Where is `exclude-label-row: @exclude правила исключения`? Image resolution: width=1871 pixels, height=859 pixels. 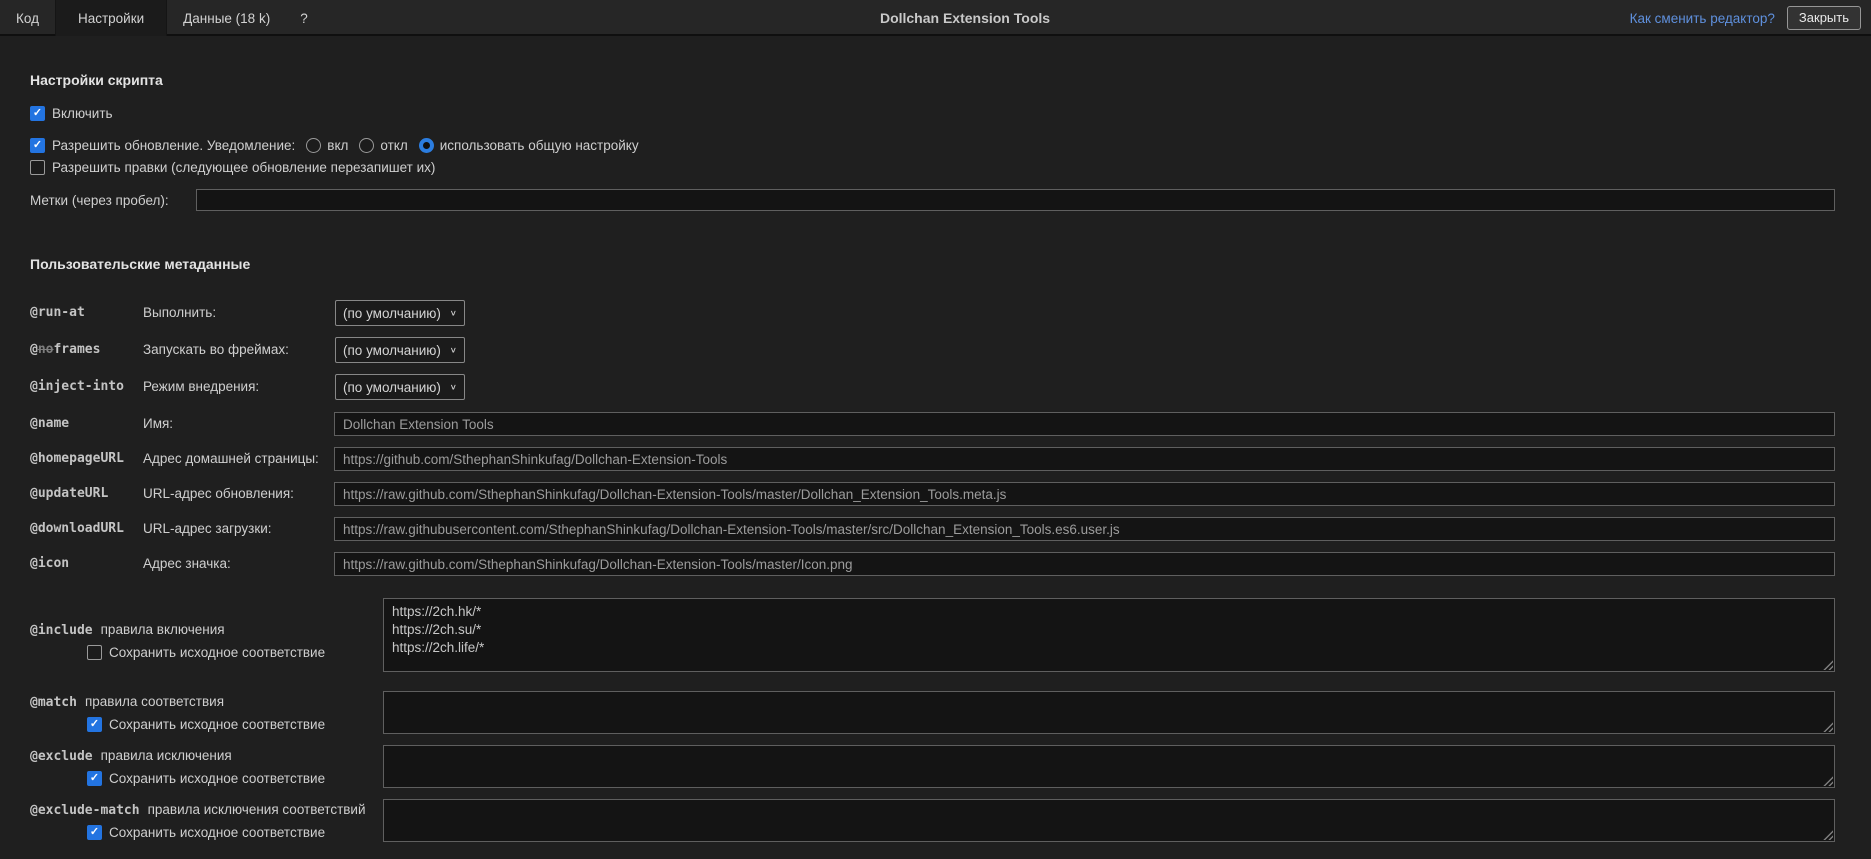
exclude-label-row: @exclude правила исключения is located at coordinates (131, 756).